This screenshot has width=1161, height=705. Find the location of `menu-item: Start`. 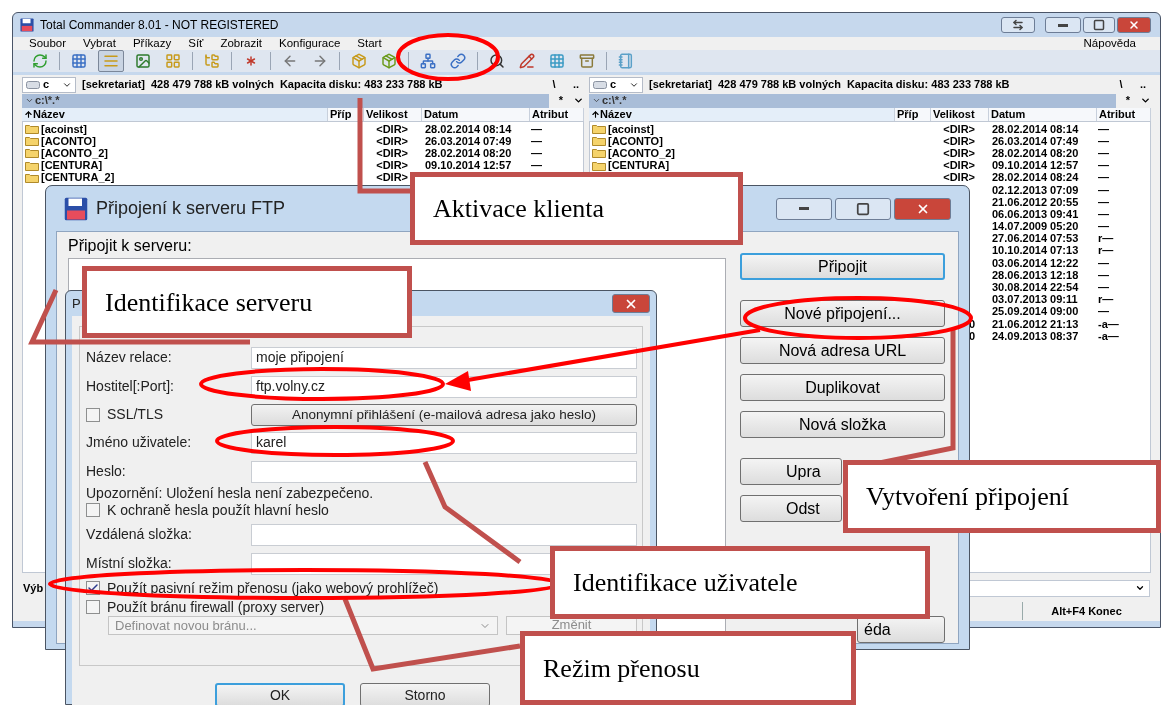

menu-item: Start is located at coordinates (369, 43).